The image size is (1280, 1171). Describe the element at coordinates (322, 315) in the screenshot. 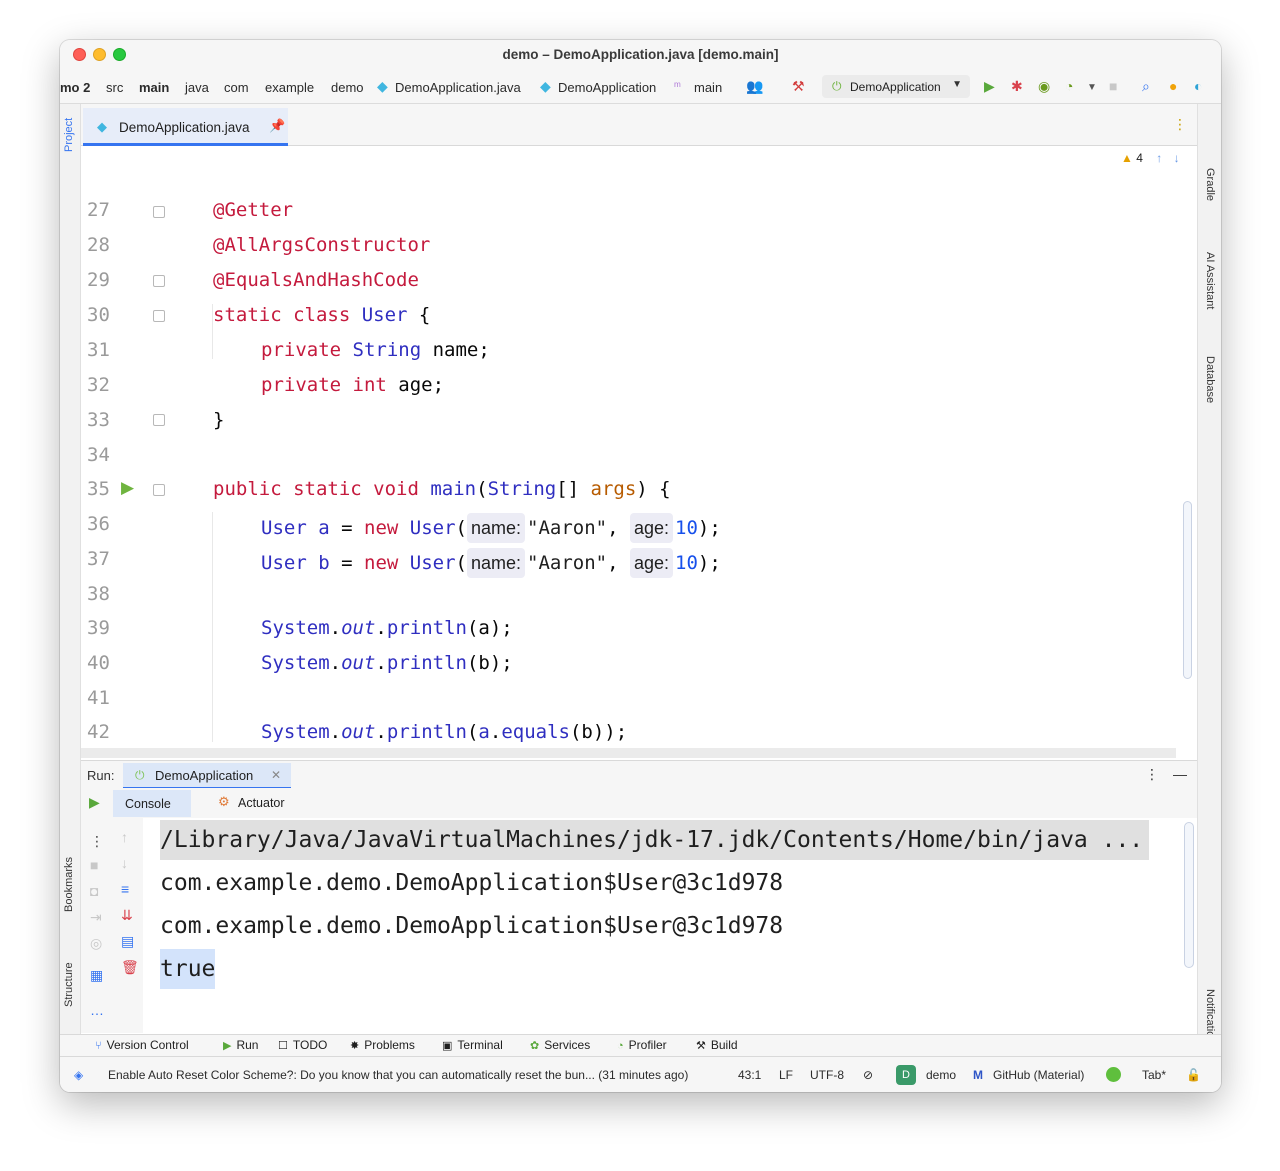

I see `code-line: static class User {` at that location.